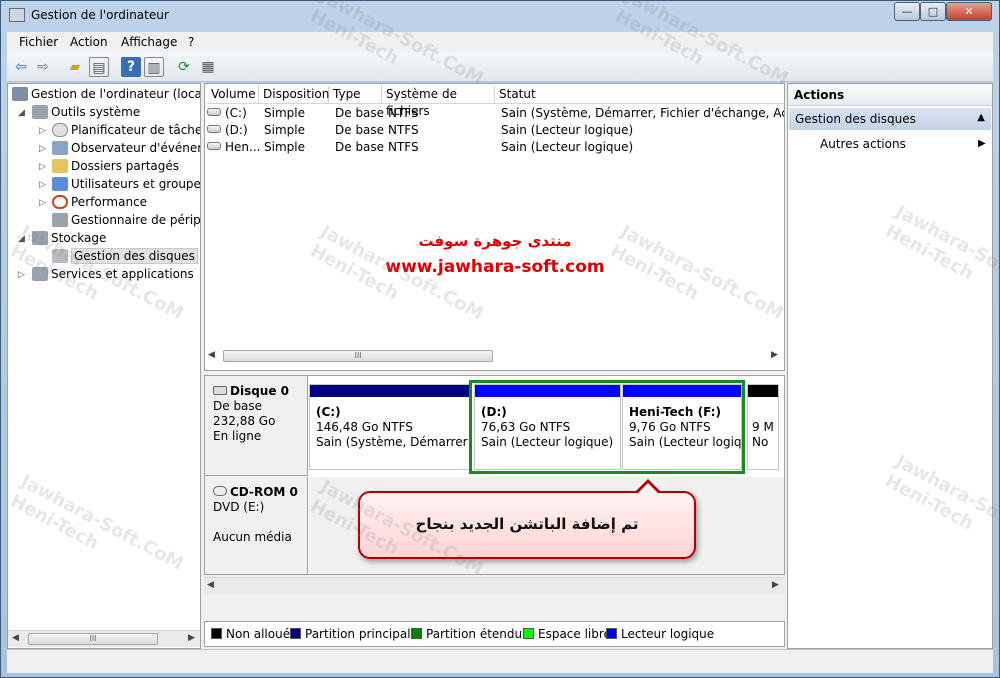  What do you see at coordinates (364, 427) in the screenshot?
I see `partition-size: 146,48 Go NTFS` at bounding box center [364, 427].